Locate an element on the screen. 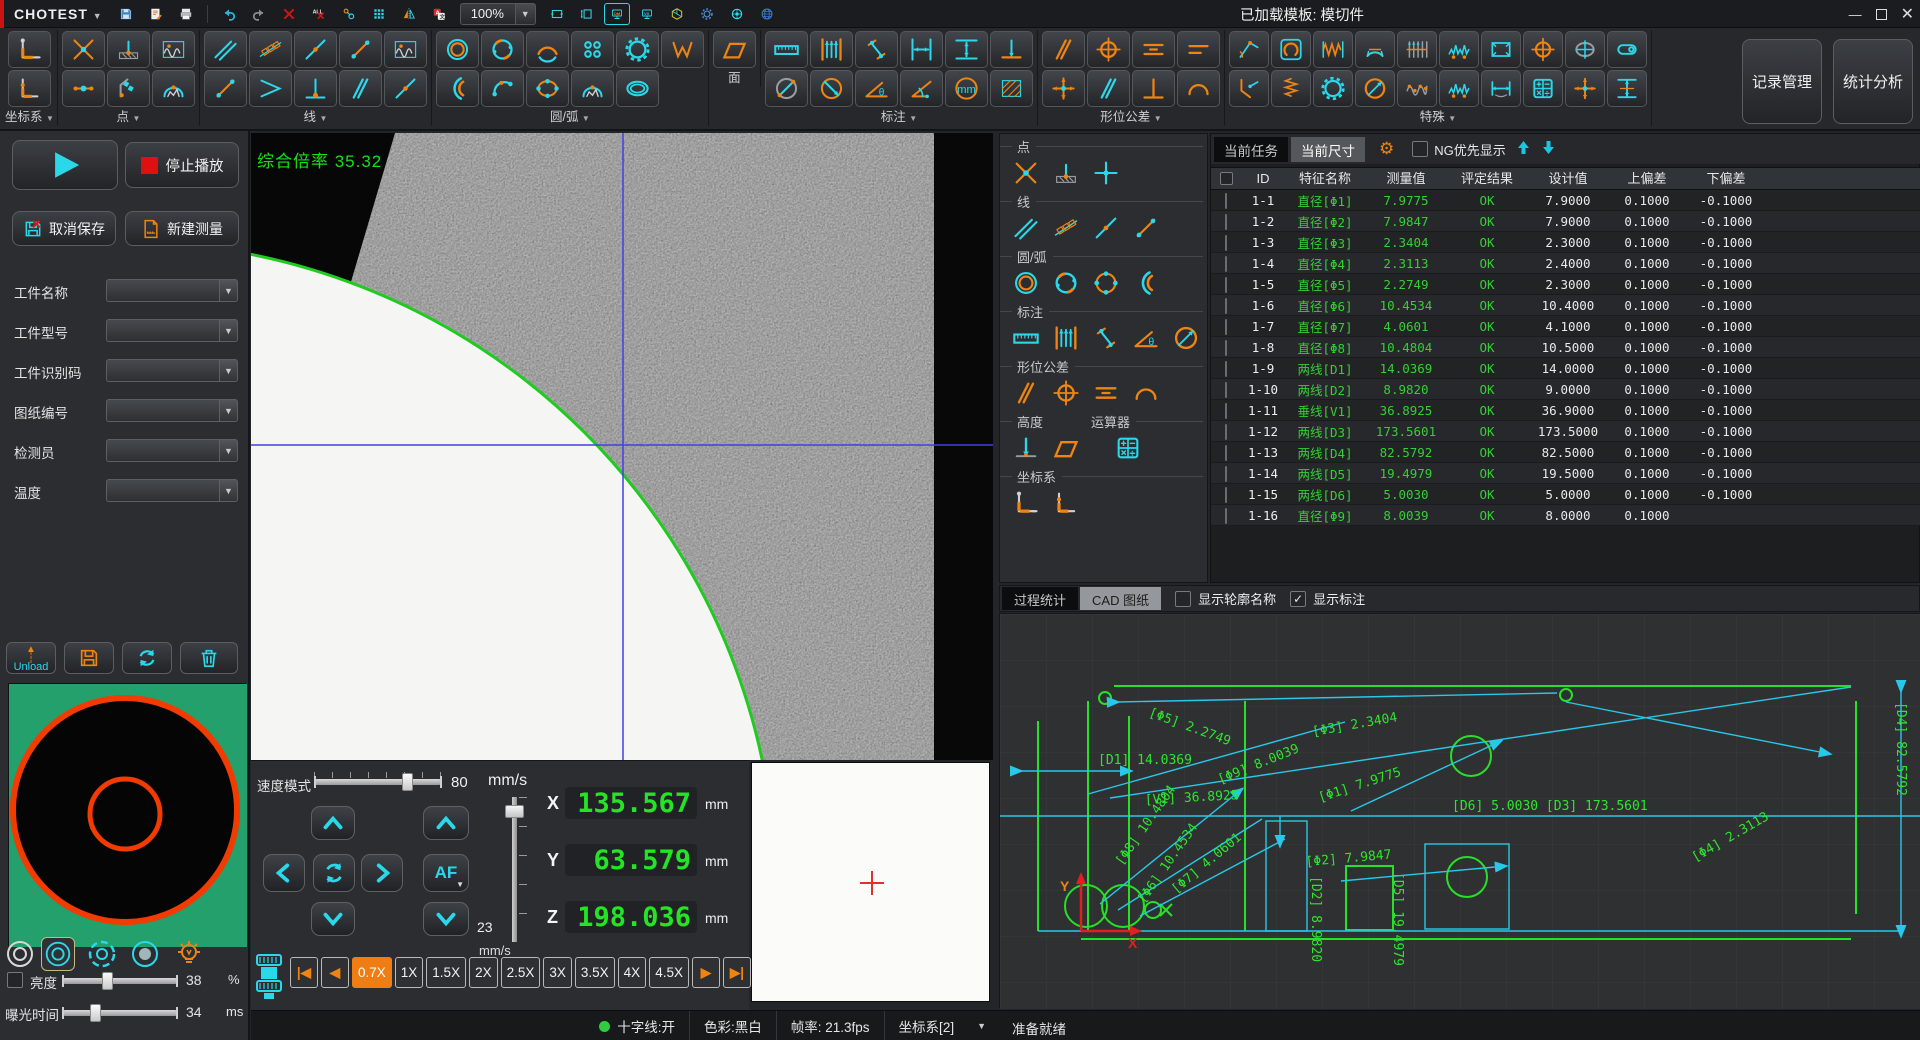  perp-icon is located at coordinates (1153, 88).